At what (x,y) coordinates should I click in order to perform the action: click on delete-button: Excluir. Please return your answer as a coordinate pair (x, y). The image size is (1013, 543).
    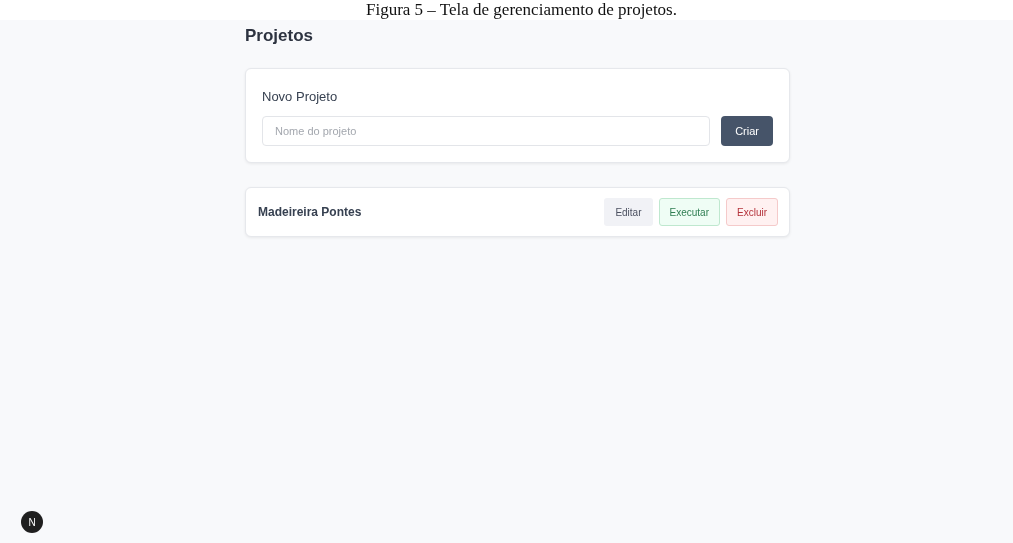
    Looking at the image, I should click on (752, 212).